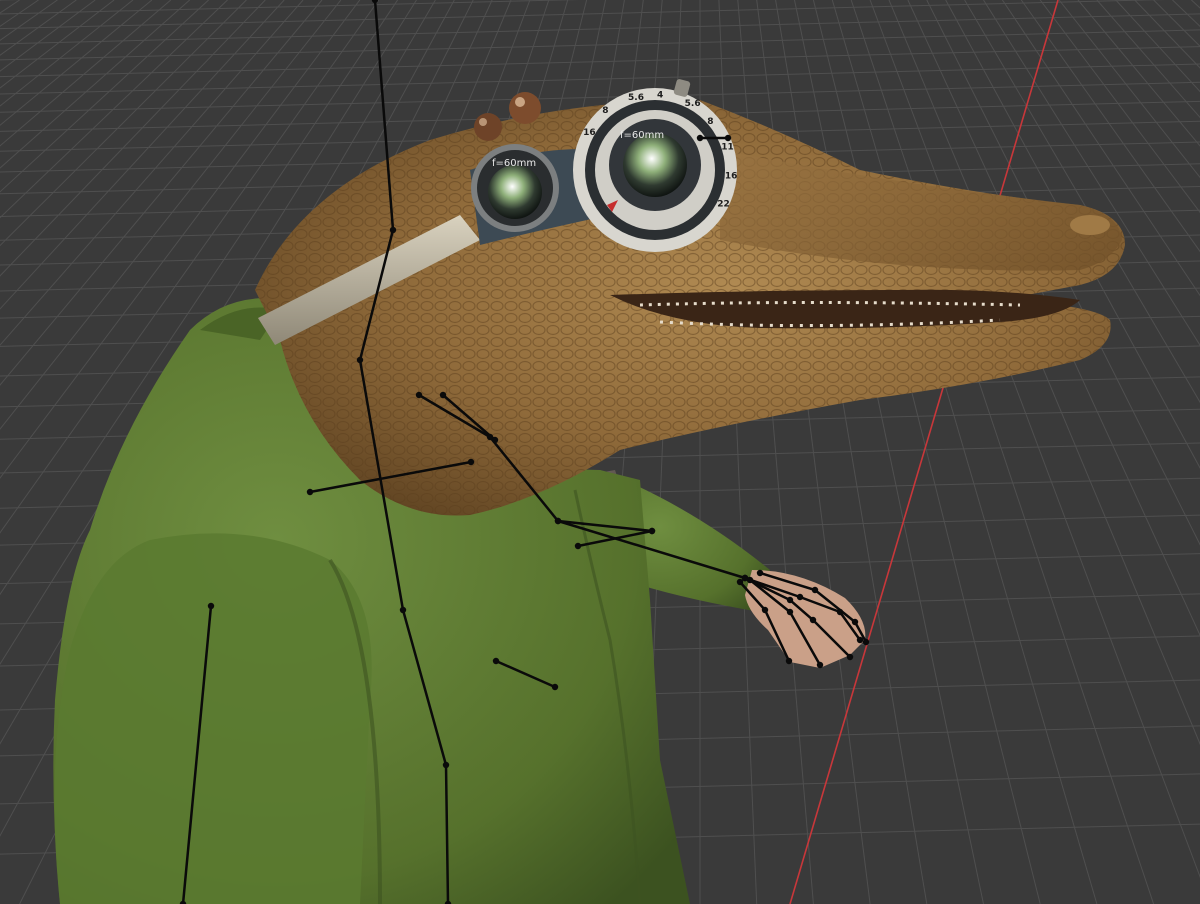 This screenshot has height=904, width=1200. Describe the element at coordinates (727, 148) in the screenshot. I see `dial-ring-number: 11` at that location.